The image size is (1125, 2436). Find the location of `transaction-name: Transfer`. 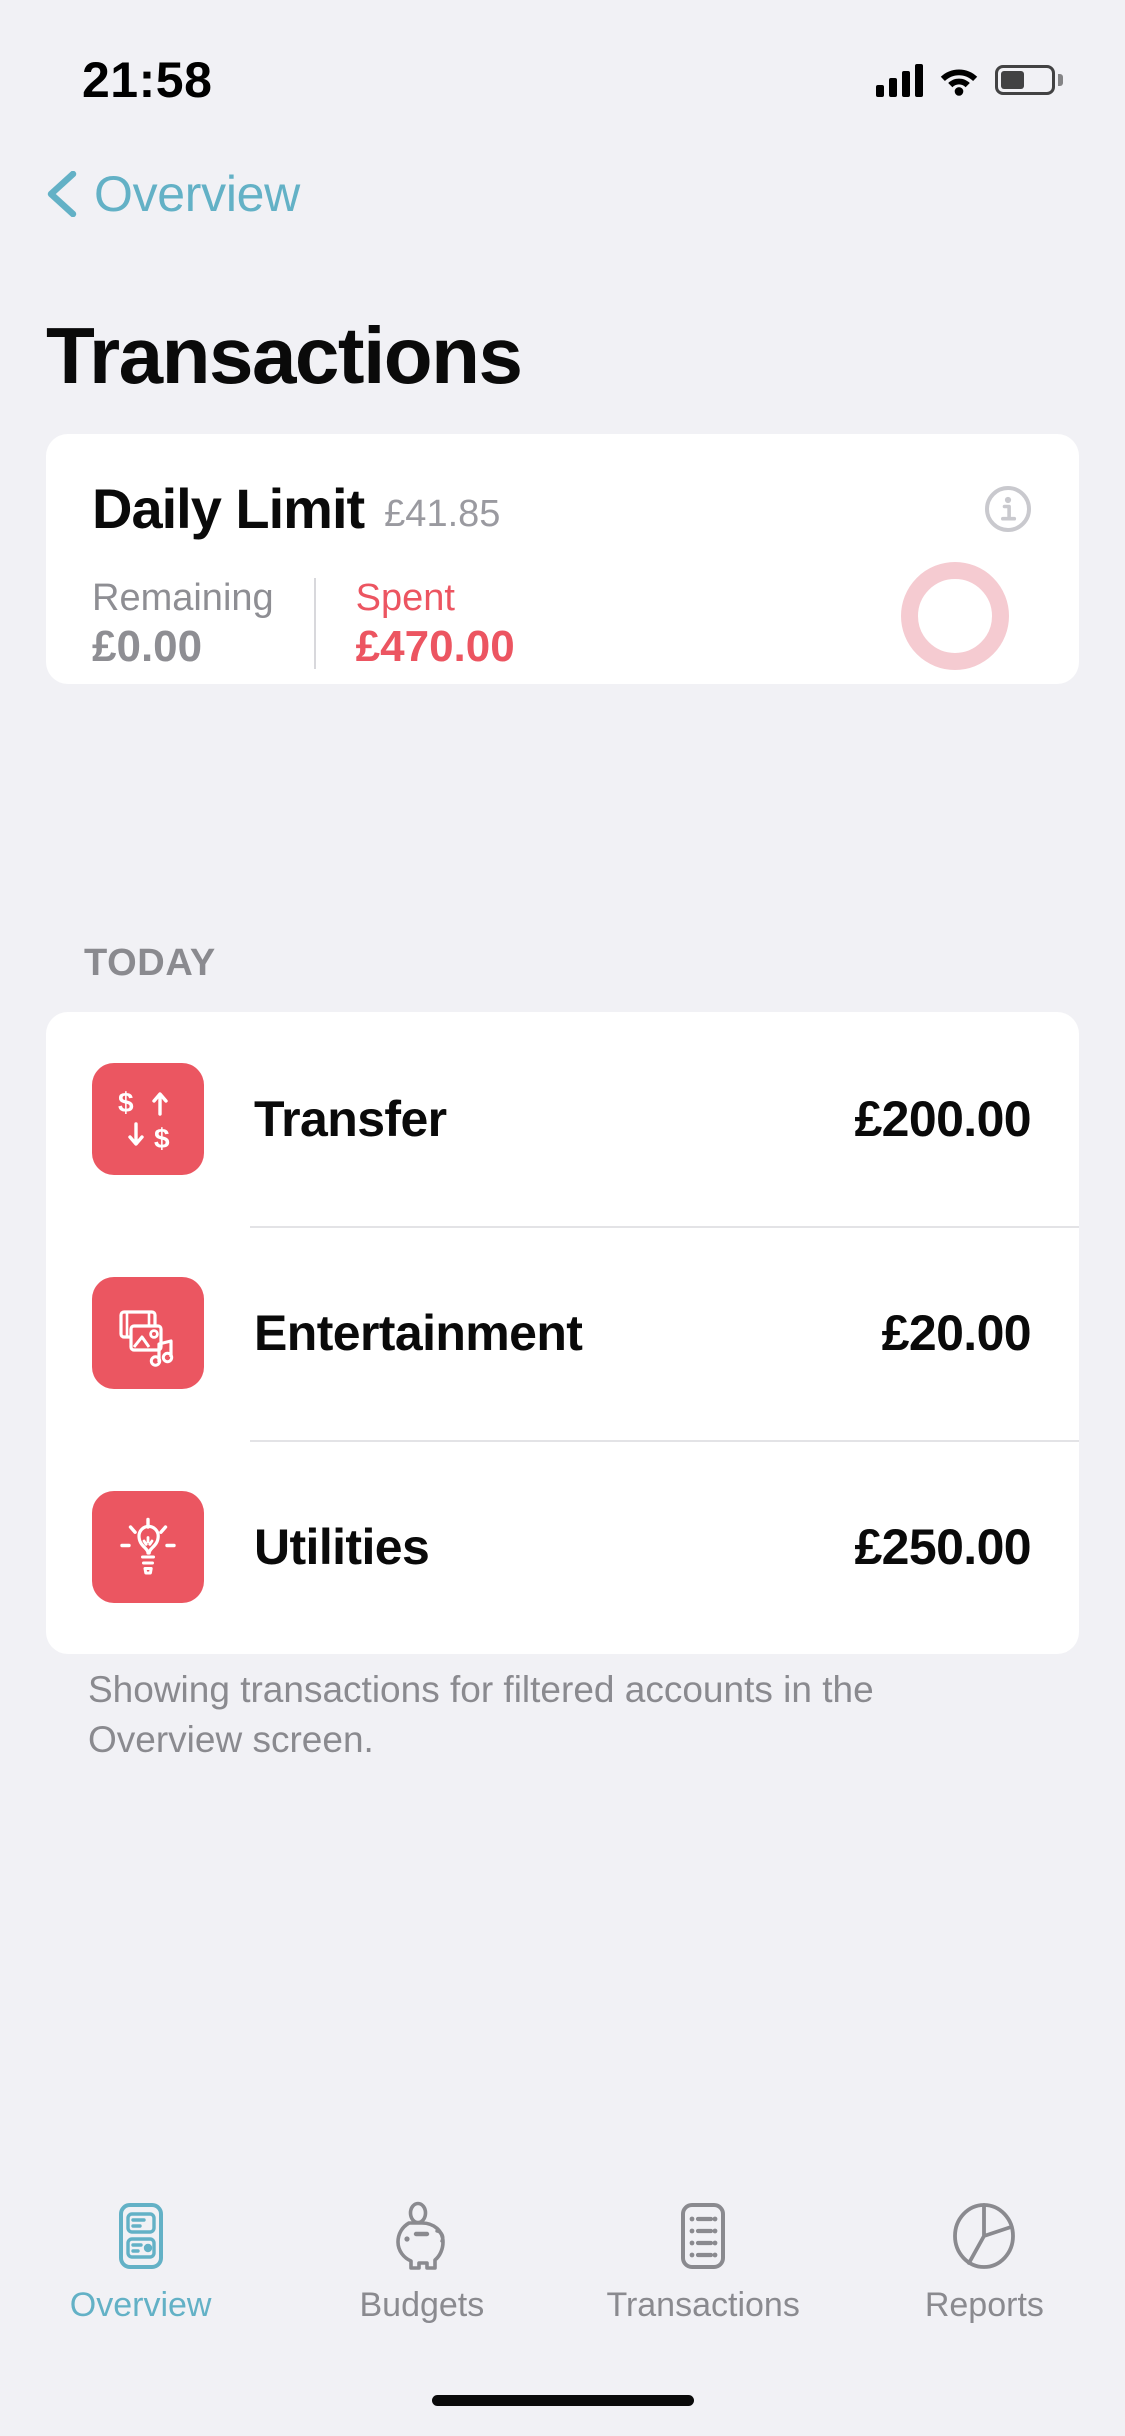

transaction-name: Transfer is located at coordinates (350, 1119).